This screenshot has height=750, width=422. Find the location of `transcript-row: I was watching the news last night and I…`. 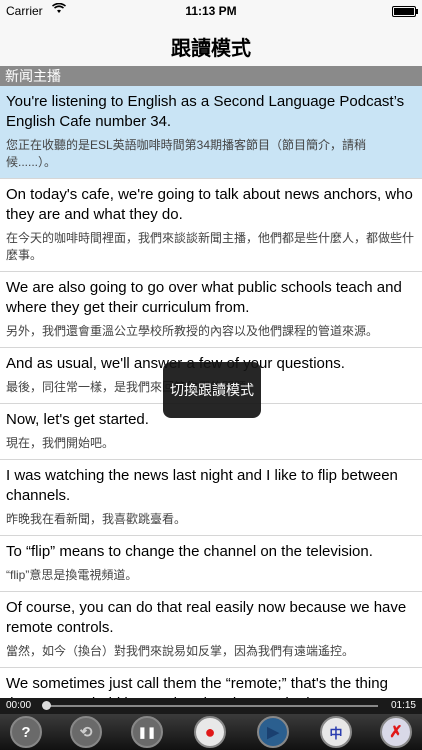

transcript-row: I was watching the news last night and I… is located at coordinates (211, 498).